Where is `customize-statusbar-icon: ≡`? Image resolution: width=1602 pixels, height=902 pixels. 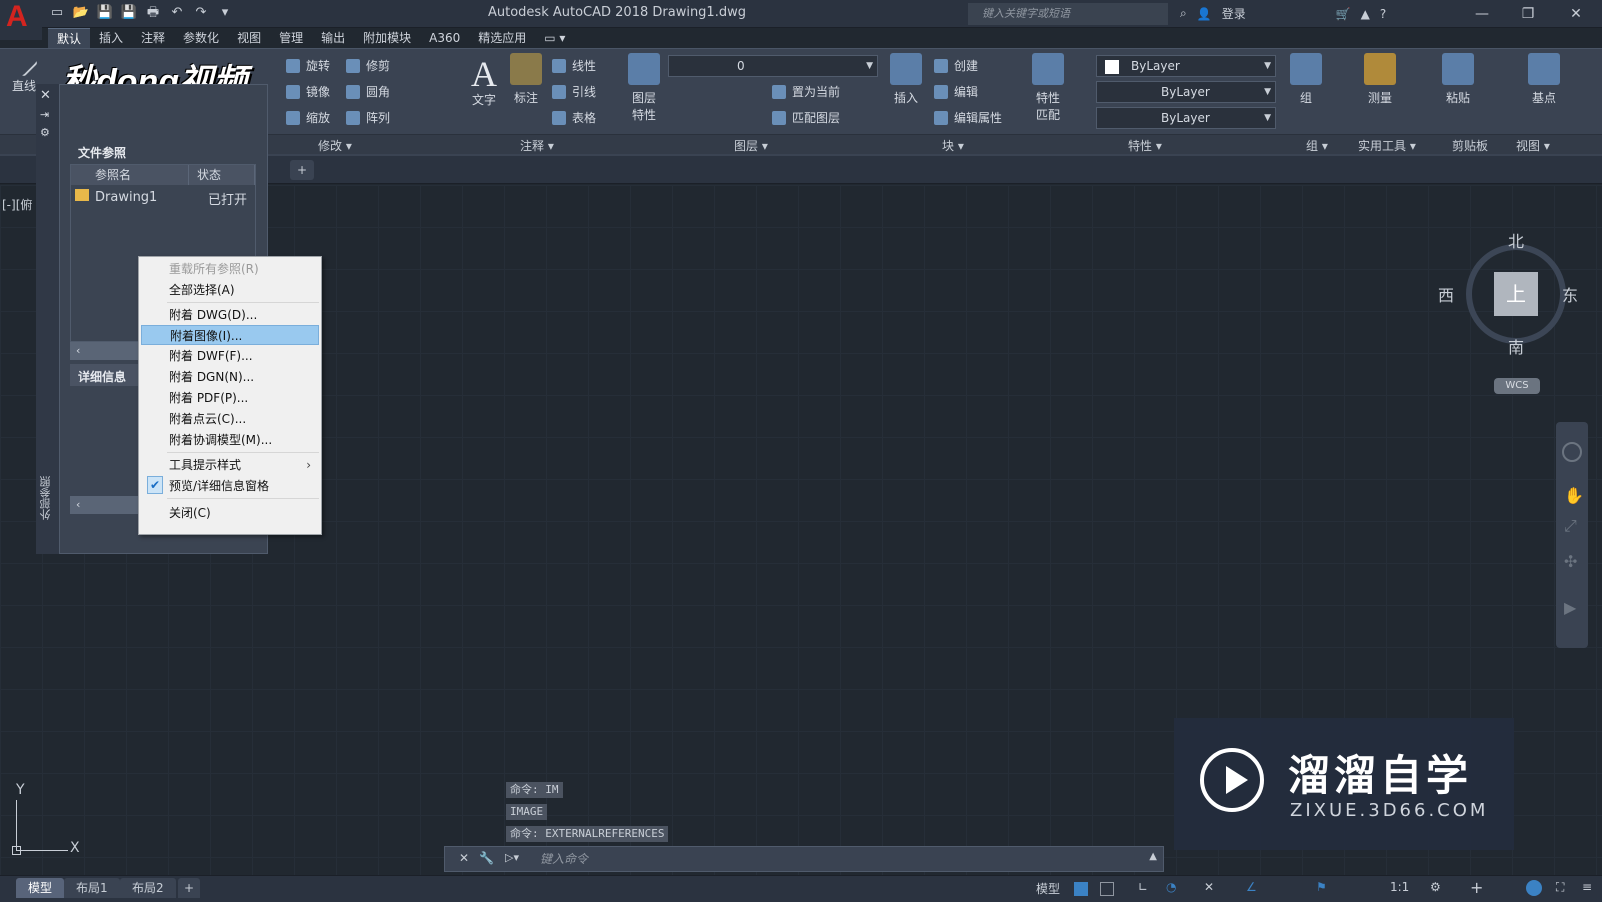 customize-statusbar-icon: ≡ is located at coordinates (1587, 887).